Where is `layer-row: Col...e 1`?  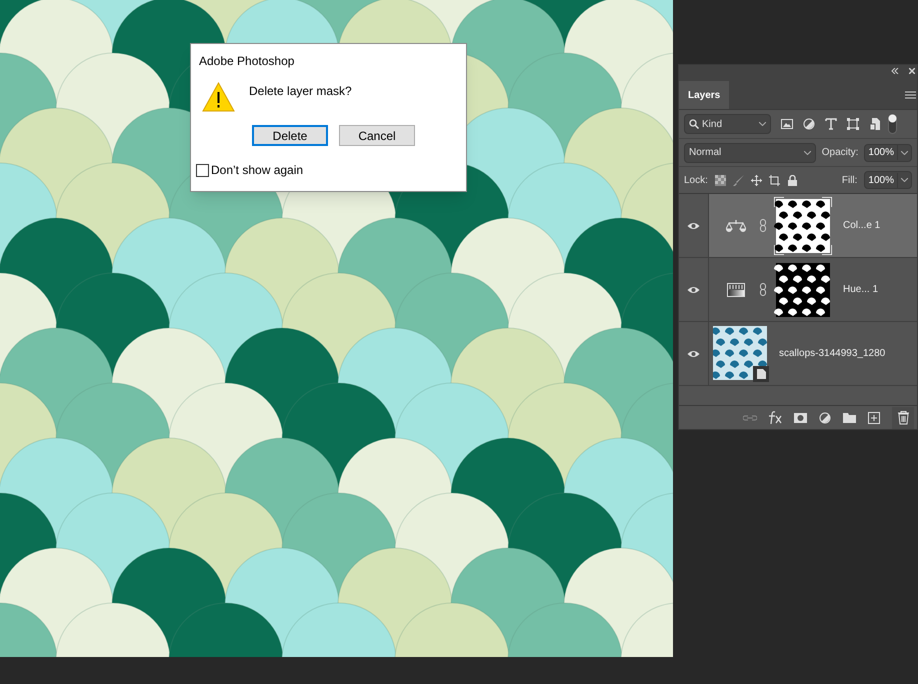 layer-row: Col...e 1 is located at coordinates (813, 225).